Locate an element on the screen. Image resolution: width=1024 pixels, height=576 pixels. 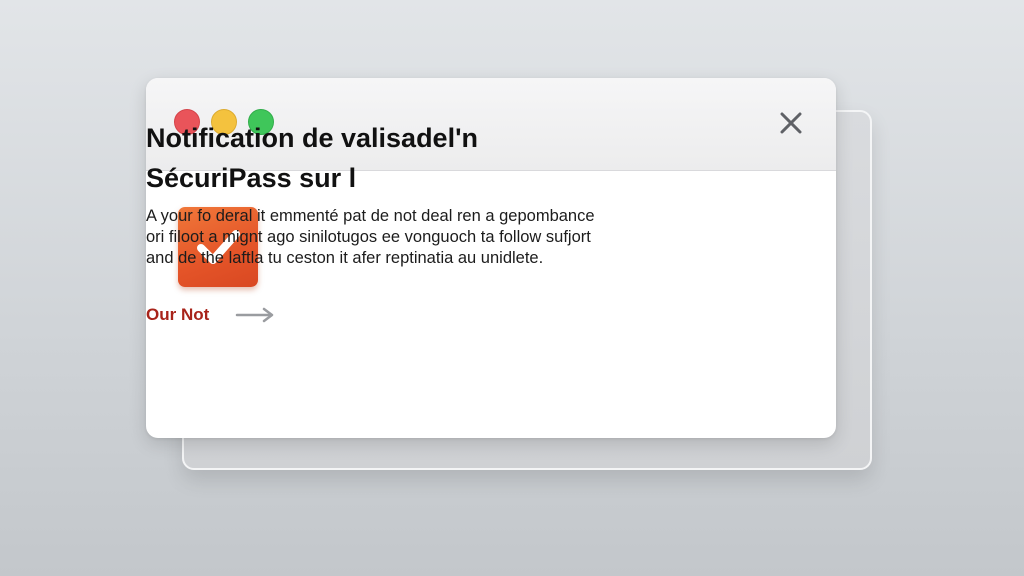
dialog-title-line-2: SécuriPass sur l is located at coordinates (251, 178).